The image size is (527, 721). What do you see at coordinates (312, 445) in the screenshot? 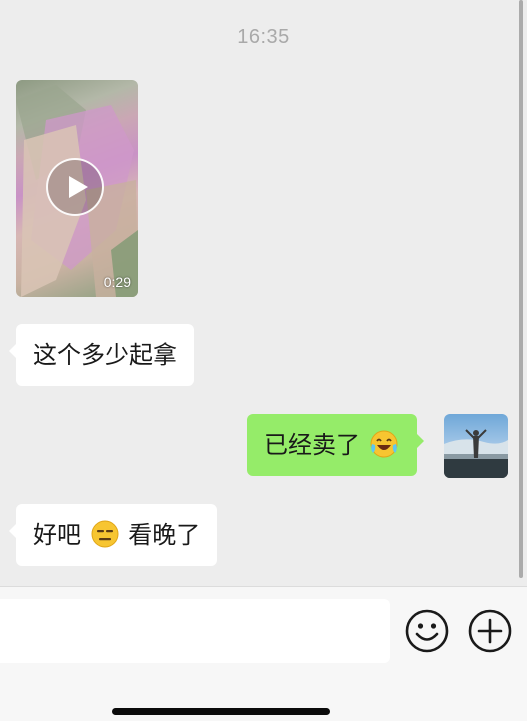
I see `message-text: 已经卖了` at bounding box center [312, 445].